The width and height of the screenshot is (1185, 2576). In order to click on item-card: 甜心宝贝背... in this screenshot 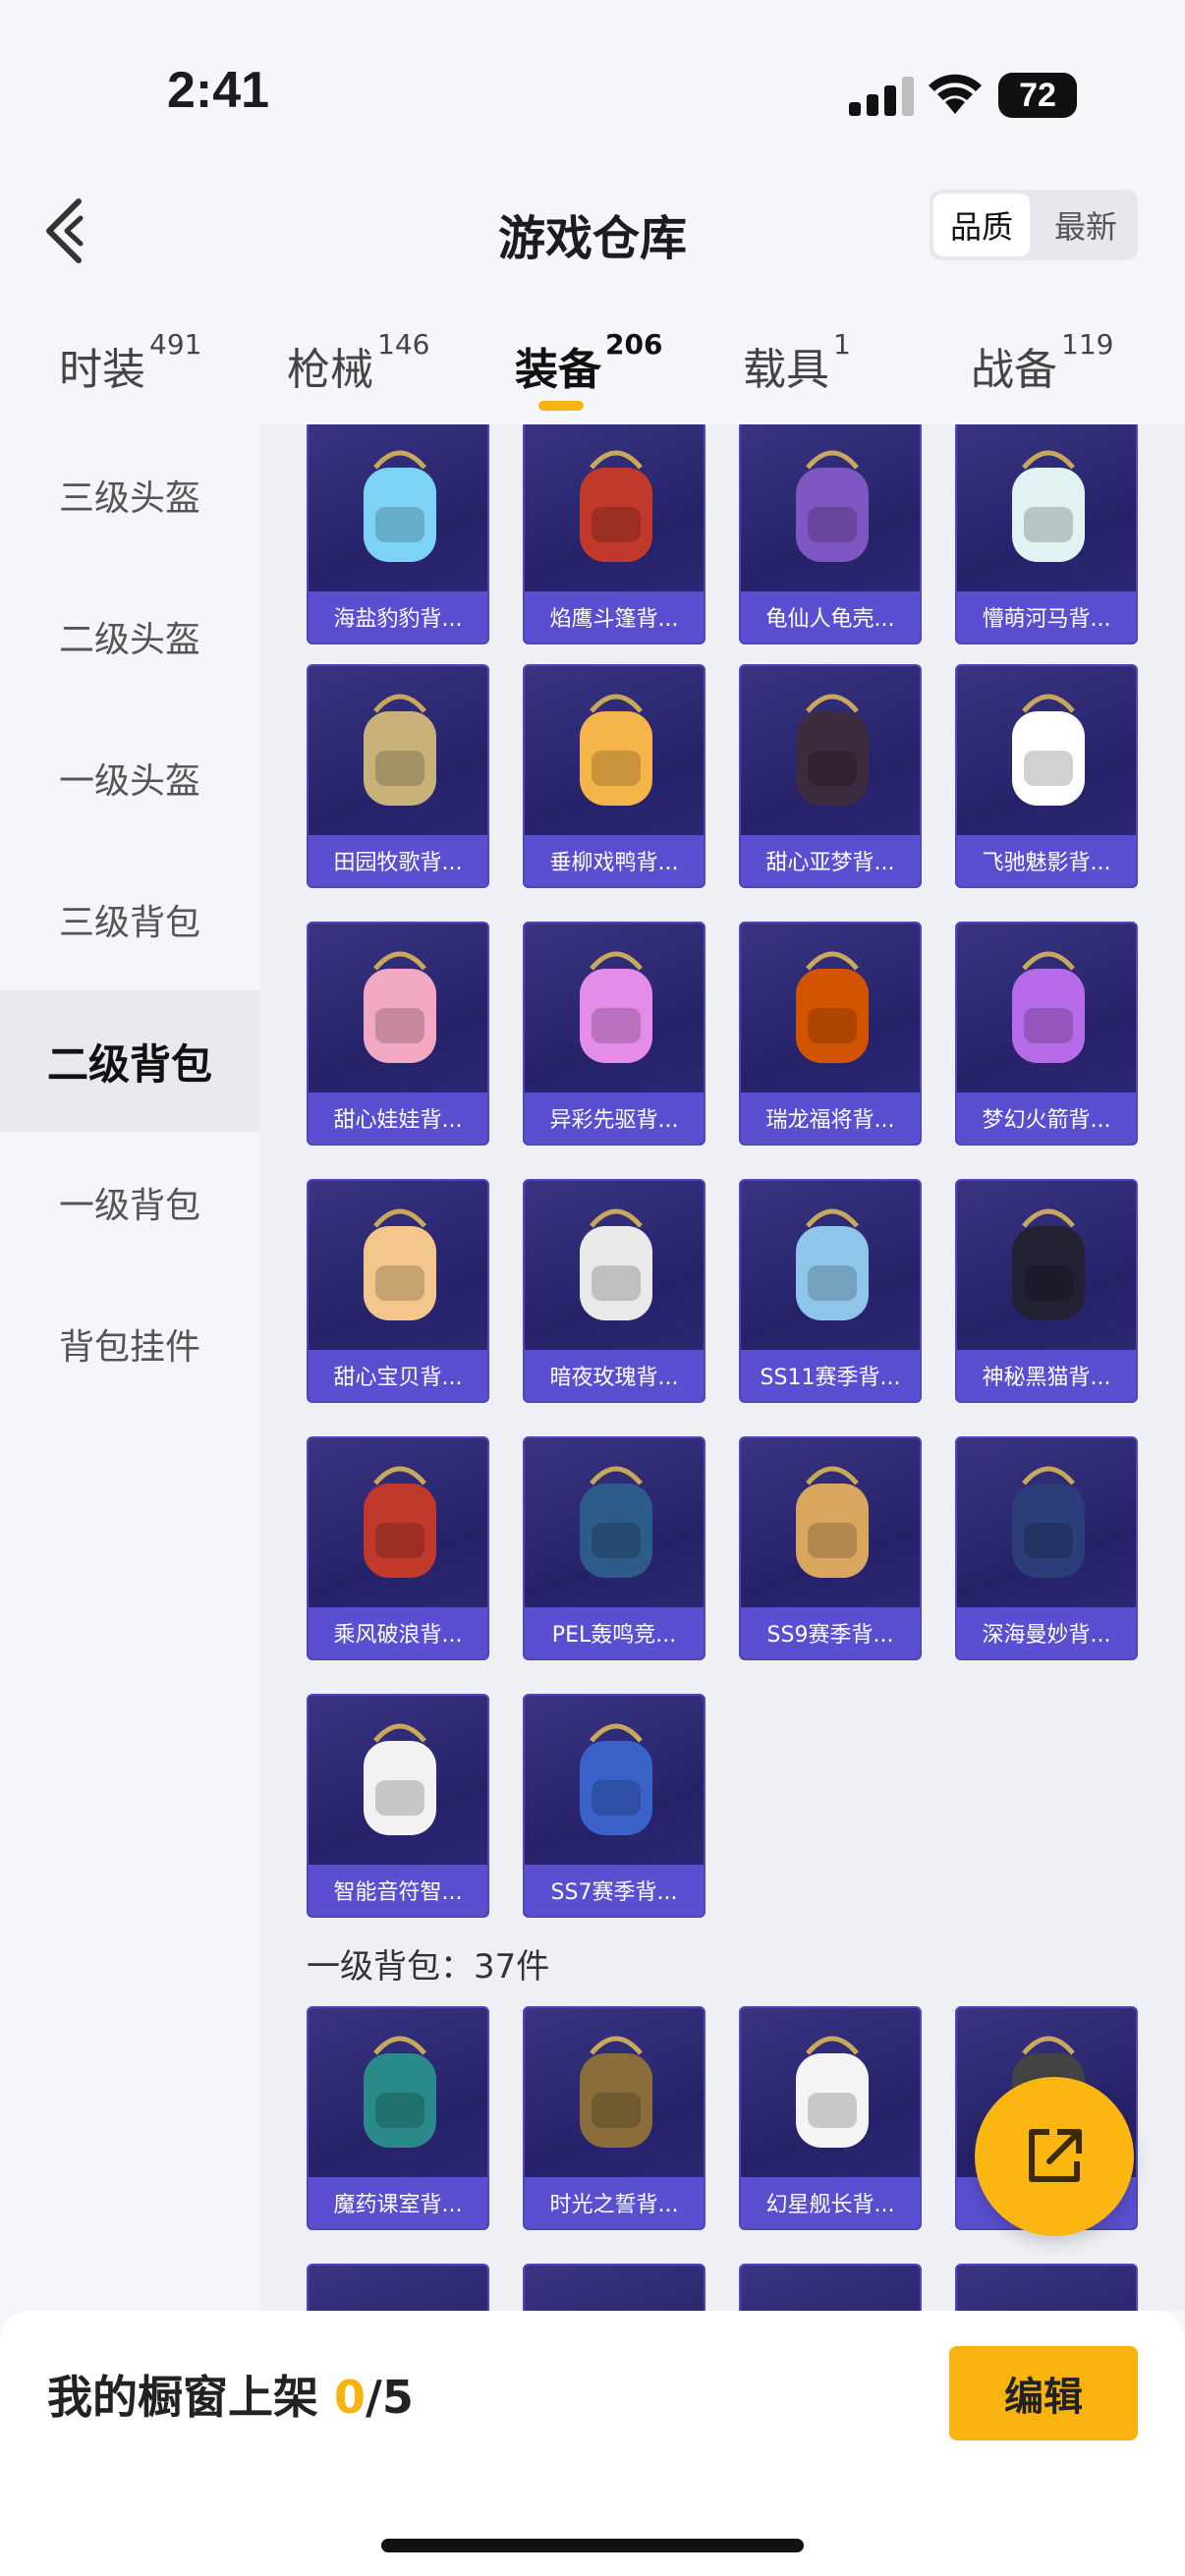, I will do `click(398, 1291)`.